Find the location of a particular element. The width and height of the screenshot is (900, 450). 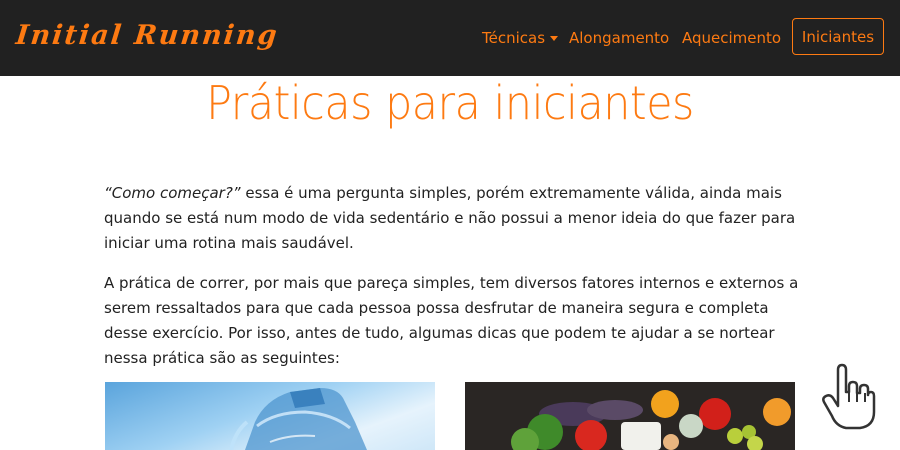

nav-aquecimento: Aquecimento is located at coordinates (731, 38).